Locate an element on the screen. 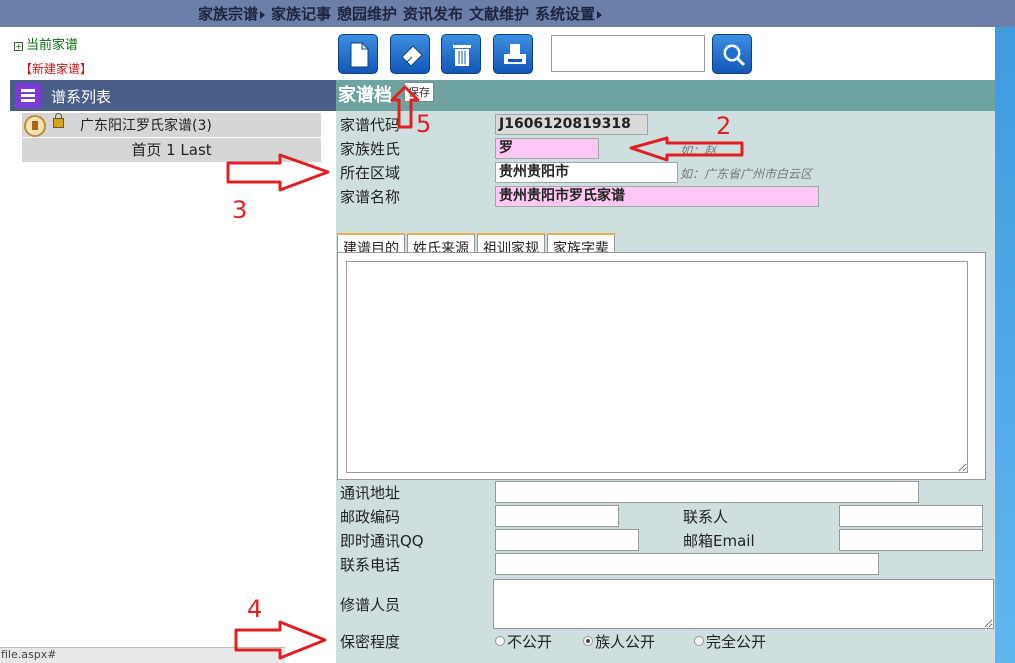  privacy-option-clan: 族人公开 is located at coordinates (619, 641).